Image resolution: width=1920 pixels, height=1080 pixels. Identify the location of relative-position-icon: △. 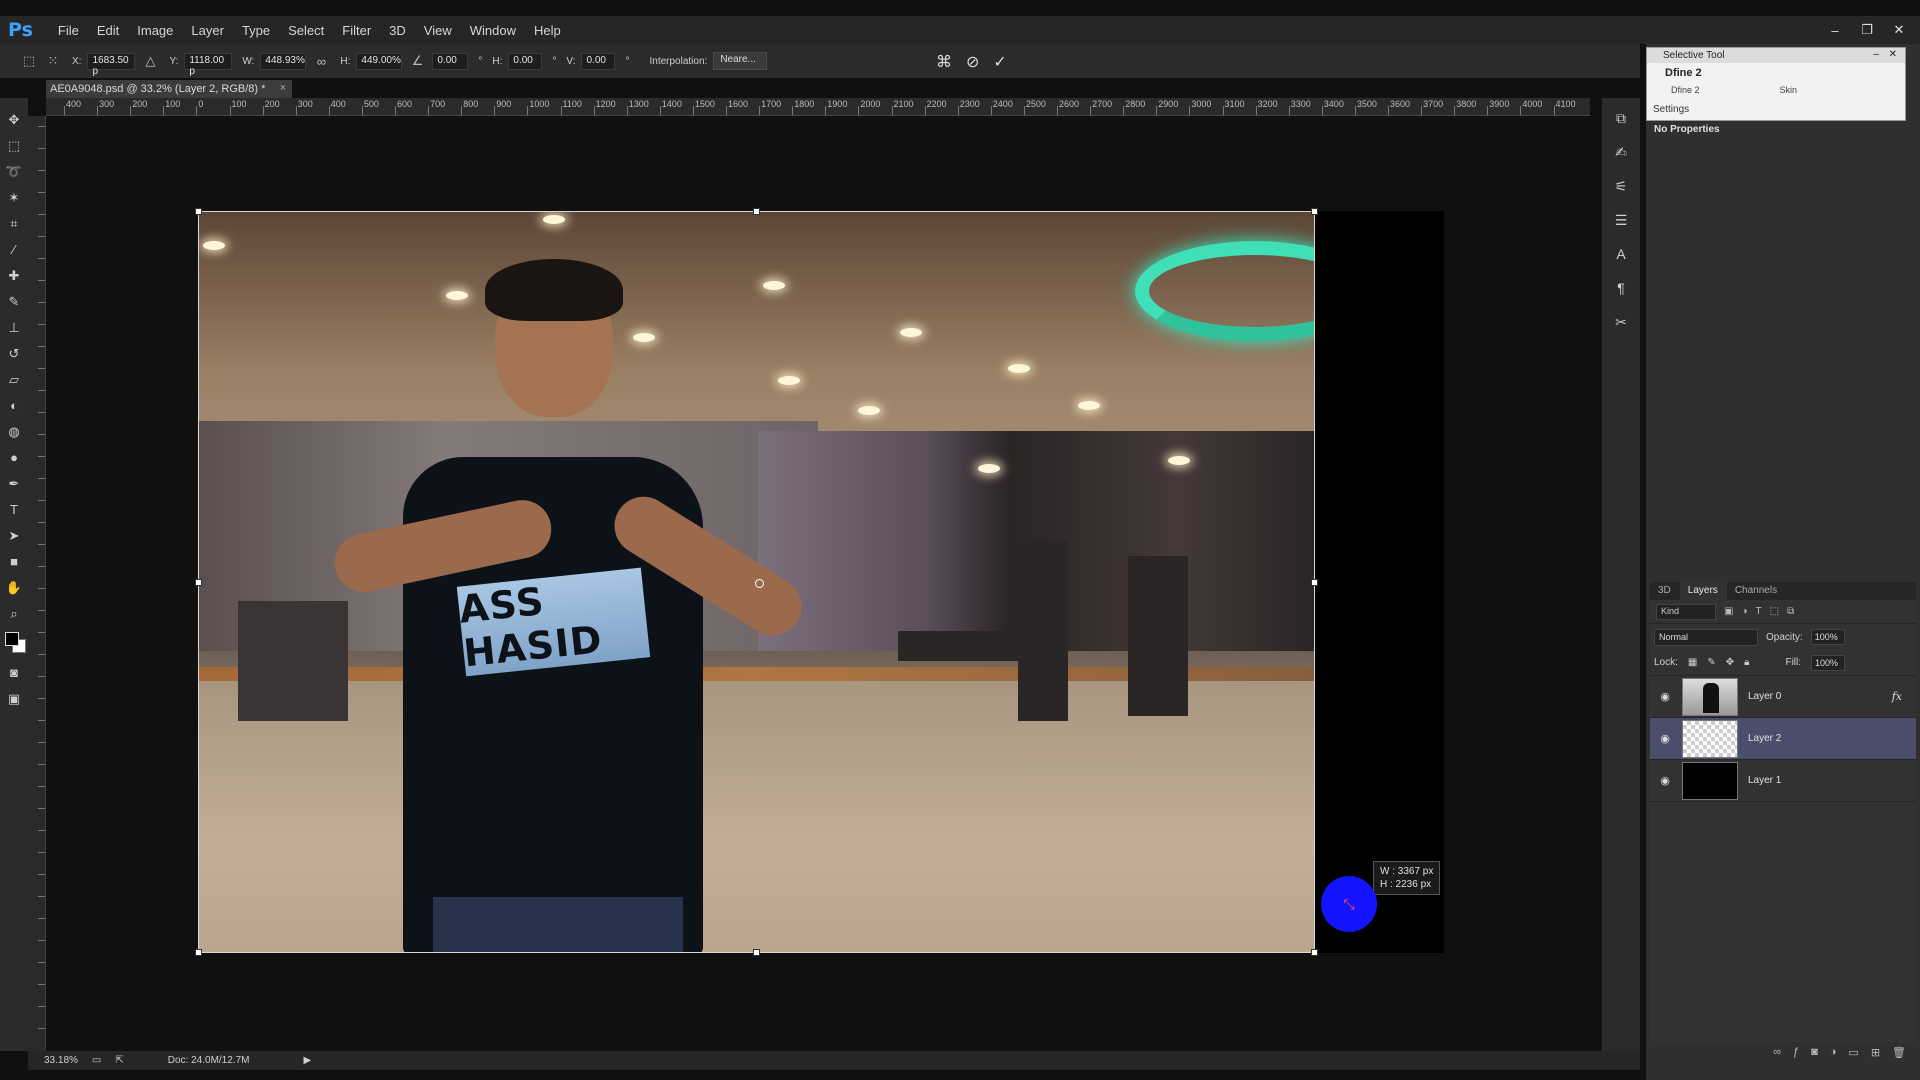
(150, 61).